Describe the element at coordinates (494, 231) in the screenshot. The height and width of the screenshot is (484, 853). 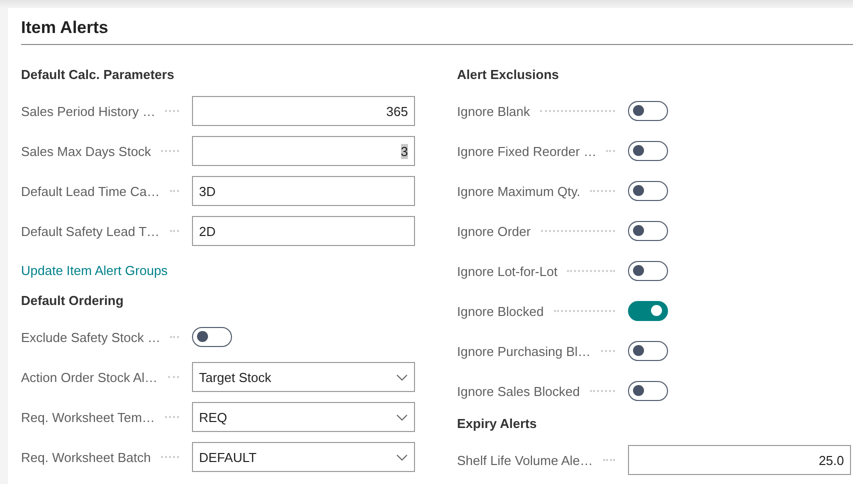
I see `field-label: Ignore Order` at that location.